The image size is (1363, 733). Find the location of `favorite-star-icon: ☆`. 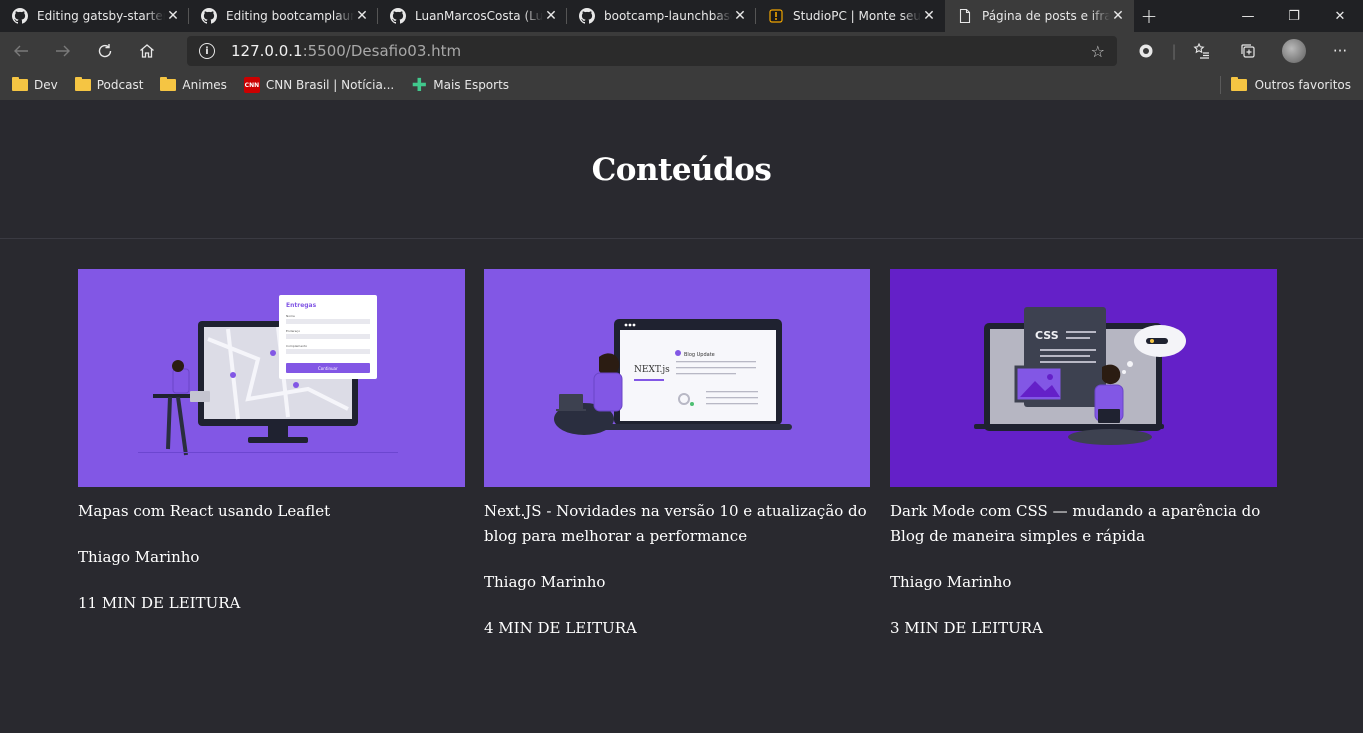

favorite-star-icon: ☆ is located at coordinates (1098, 51).